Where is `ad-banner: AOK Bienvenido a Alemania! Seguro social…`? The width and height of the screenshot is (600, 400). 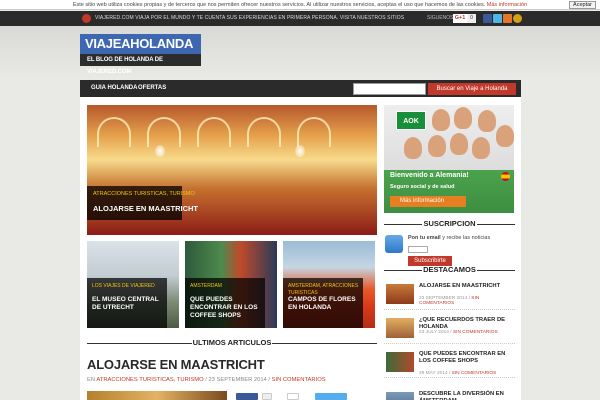
ad-banner: AOK Bienvenido a Alemania! Seguro social… is located at coordinates (449, 159).